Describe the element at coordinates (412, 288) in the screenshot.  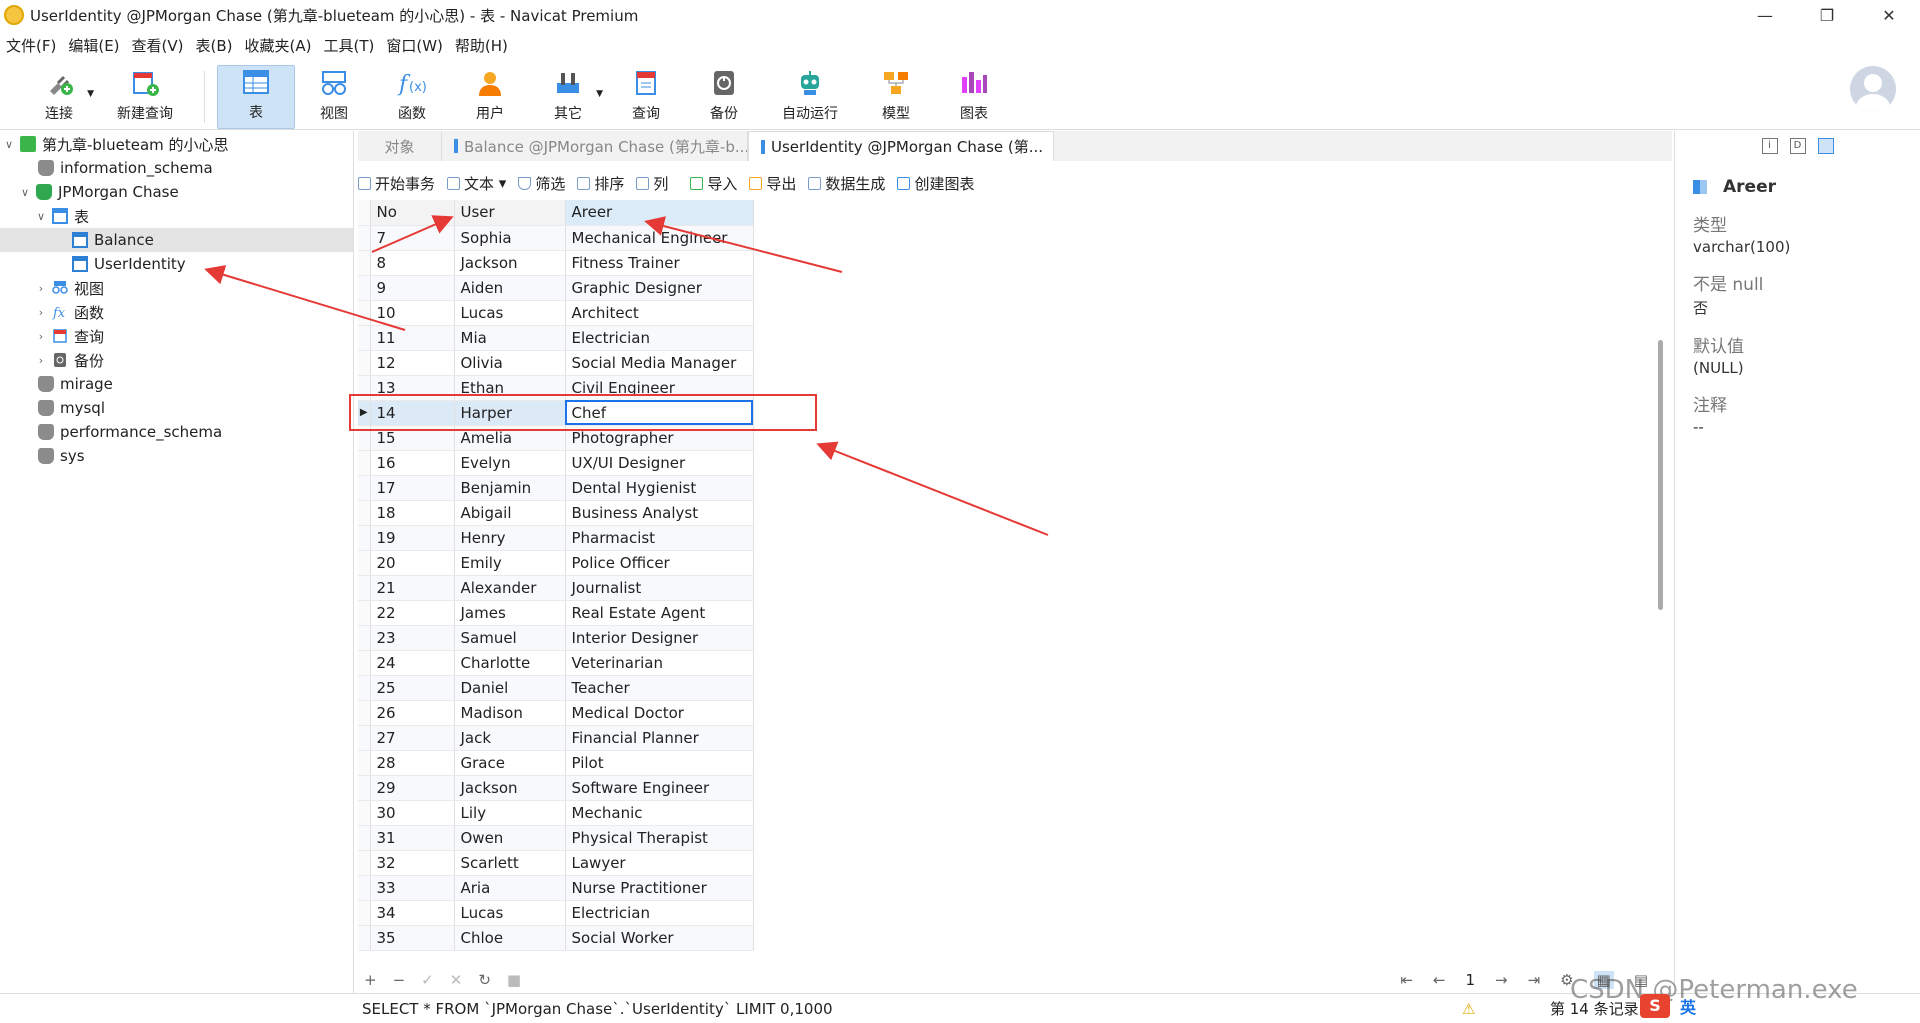
I see `cell-no: 9` at that location.